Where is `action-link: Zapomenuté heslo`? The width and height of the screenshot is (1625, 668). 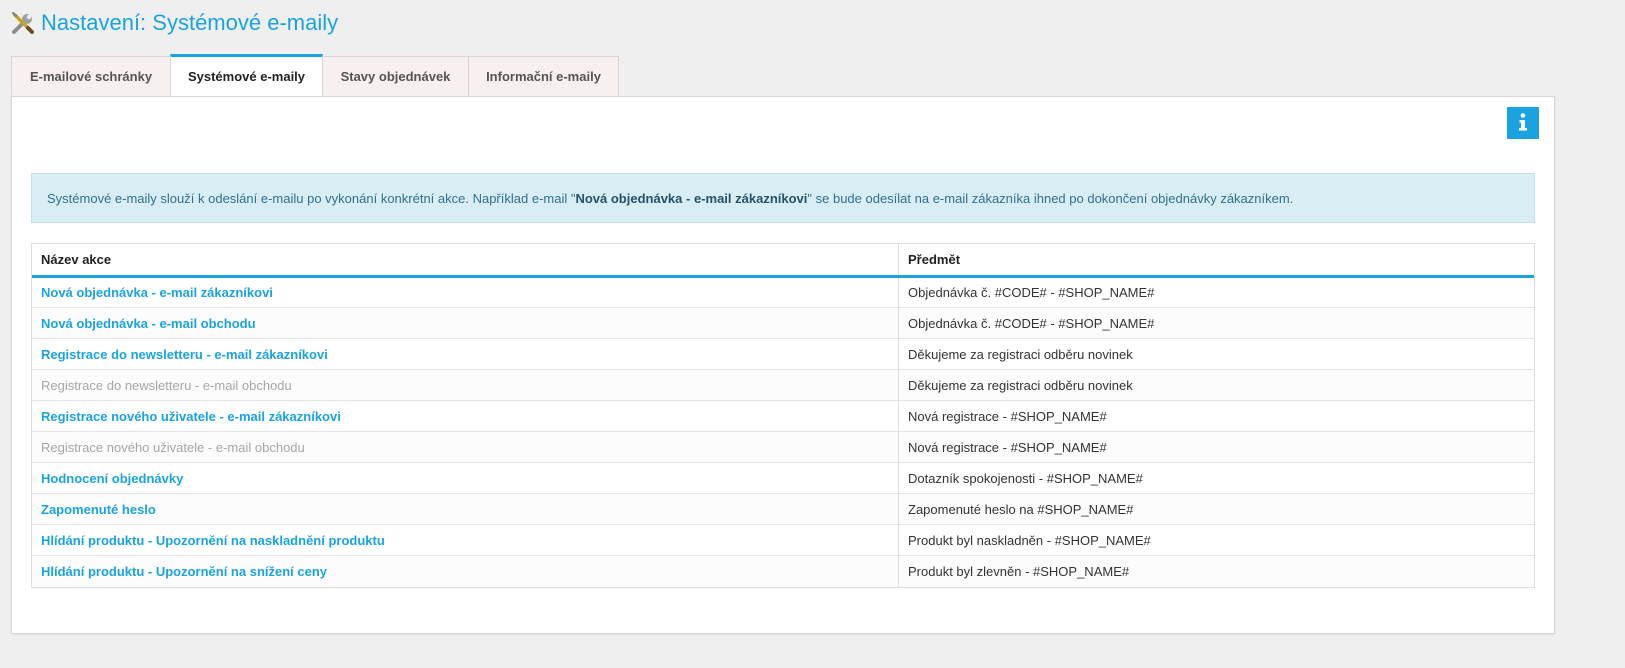
action-link: Zapomenuté heslo is located at coordinates (98, 509).